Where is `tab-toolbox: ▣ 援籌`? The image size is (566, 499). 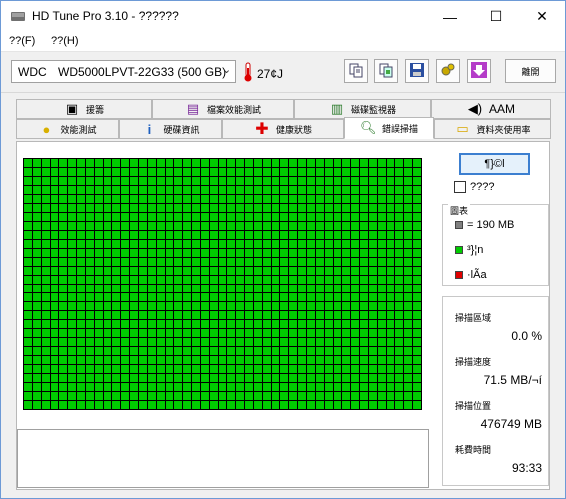
tab-toolbox: ▣ 援籌 is located at coordinates (84, 109).